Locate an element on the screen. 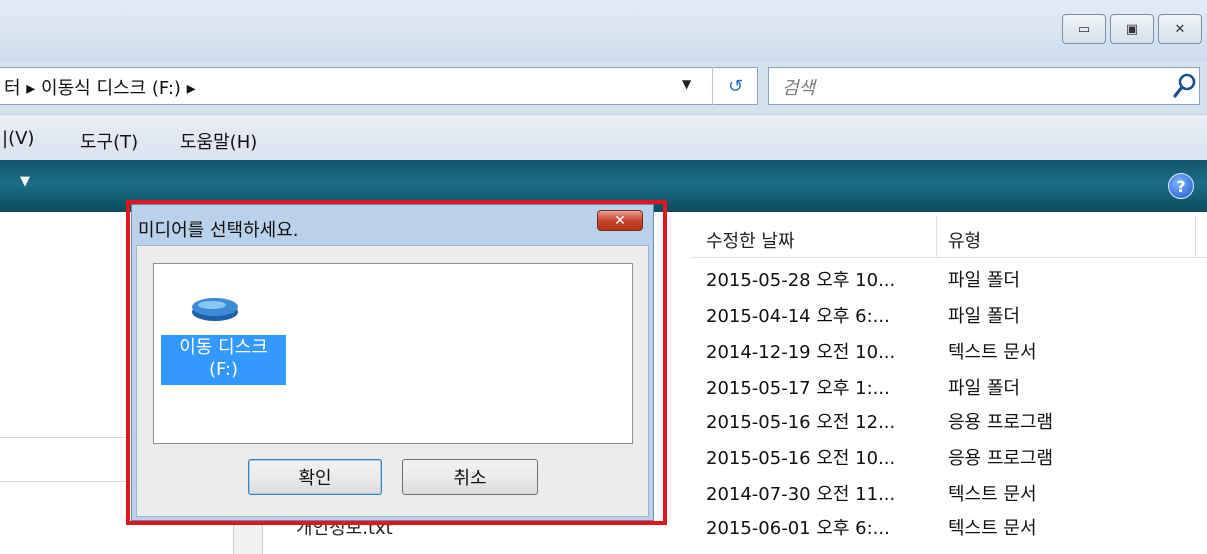  breadcrumb: 터 ▸ 이동식 디스크 (F:) ▸ is located at coordinates (100, 87).